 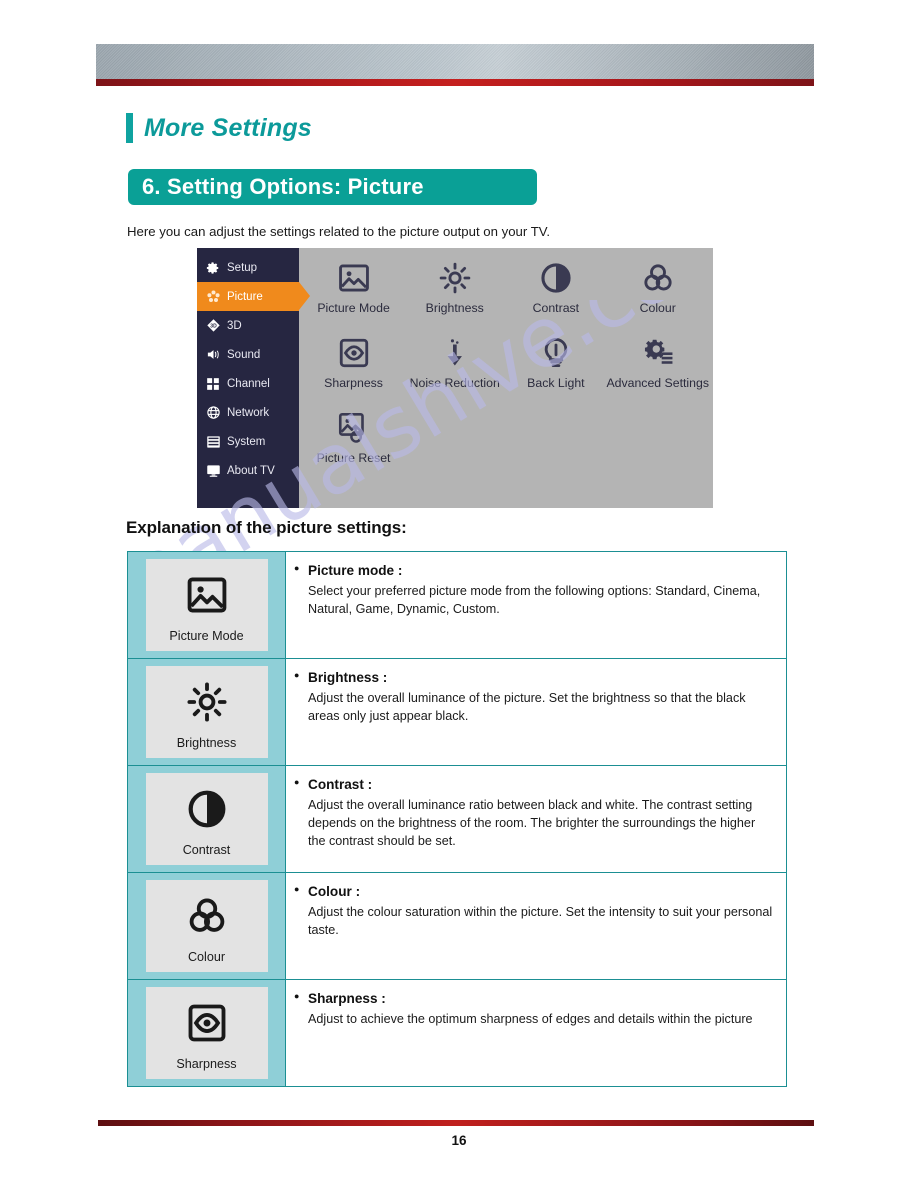 What do you see at coordinates (657, 383) in the screenshot?
I see `osd-tile-label: Advanced Settings` at bounding box center [657, 383].